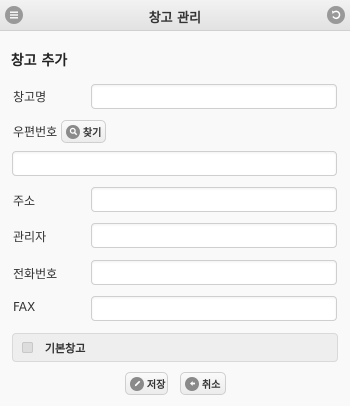  I want to click on postal-code-input, so click(174, 163).